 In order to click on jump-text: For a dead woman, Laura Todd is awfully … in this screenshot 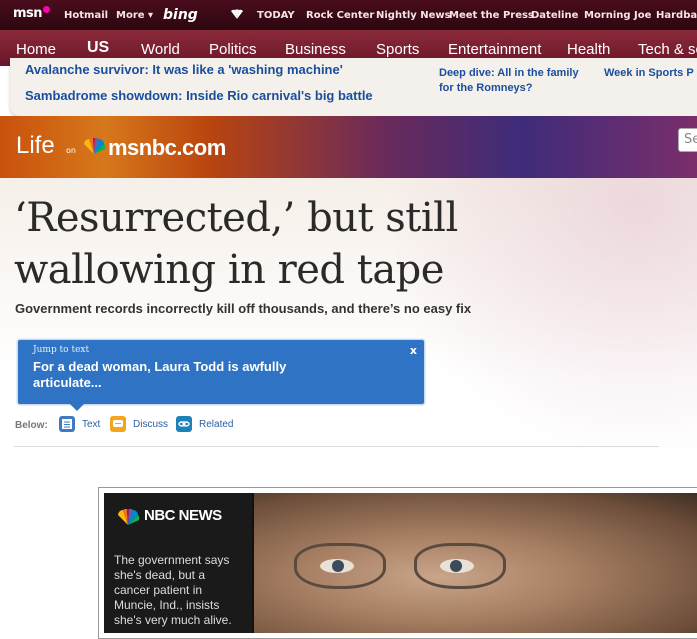, I will do `click(193, 375)`.